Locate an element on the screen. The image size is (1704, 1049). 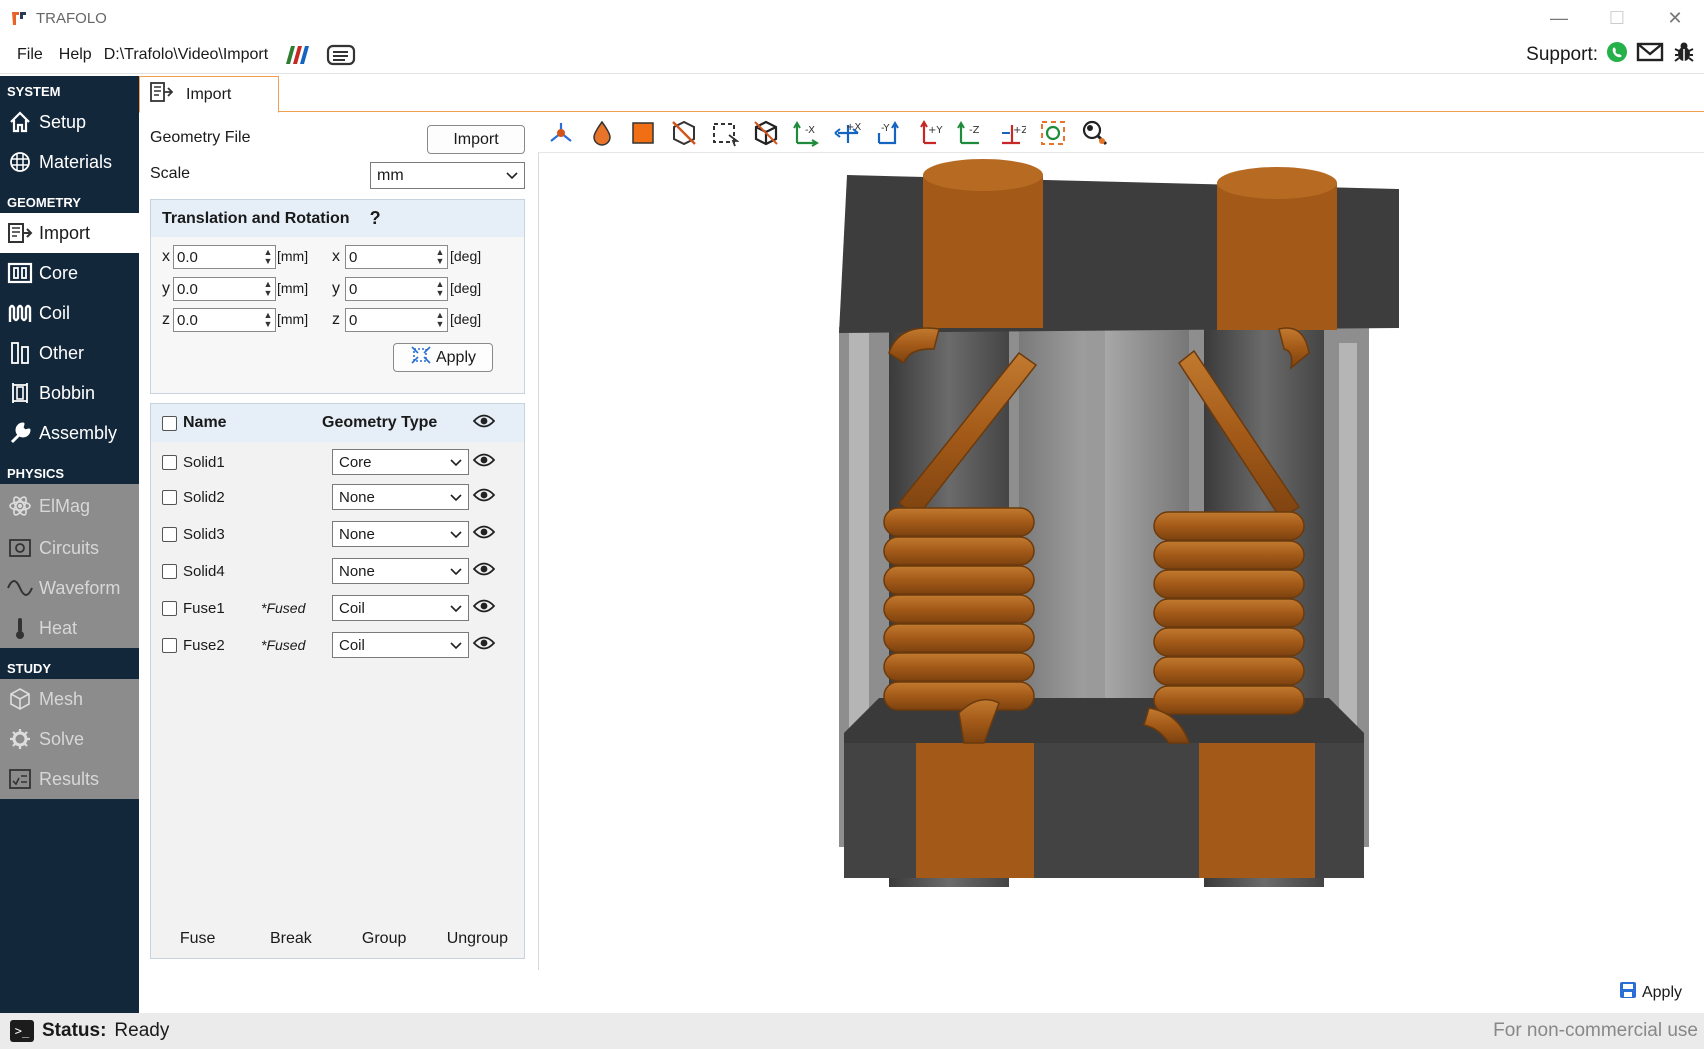
scale-select: mm is located at coordinates (447, 175).